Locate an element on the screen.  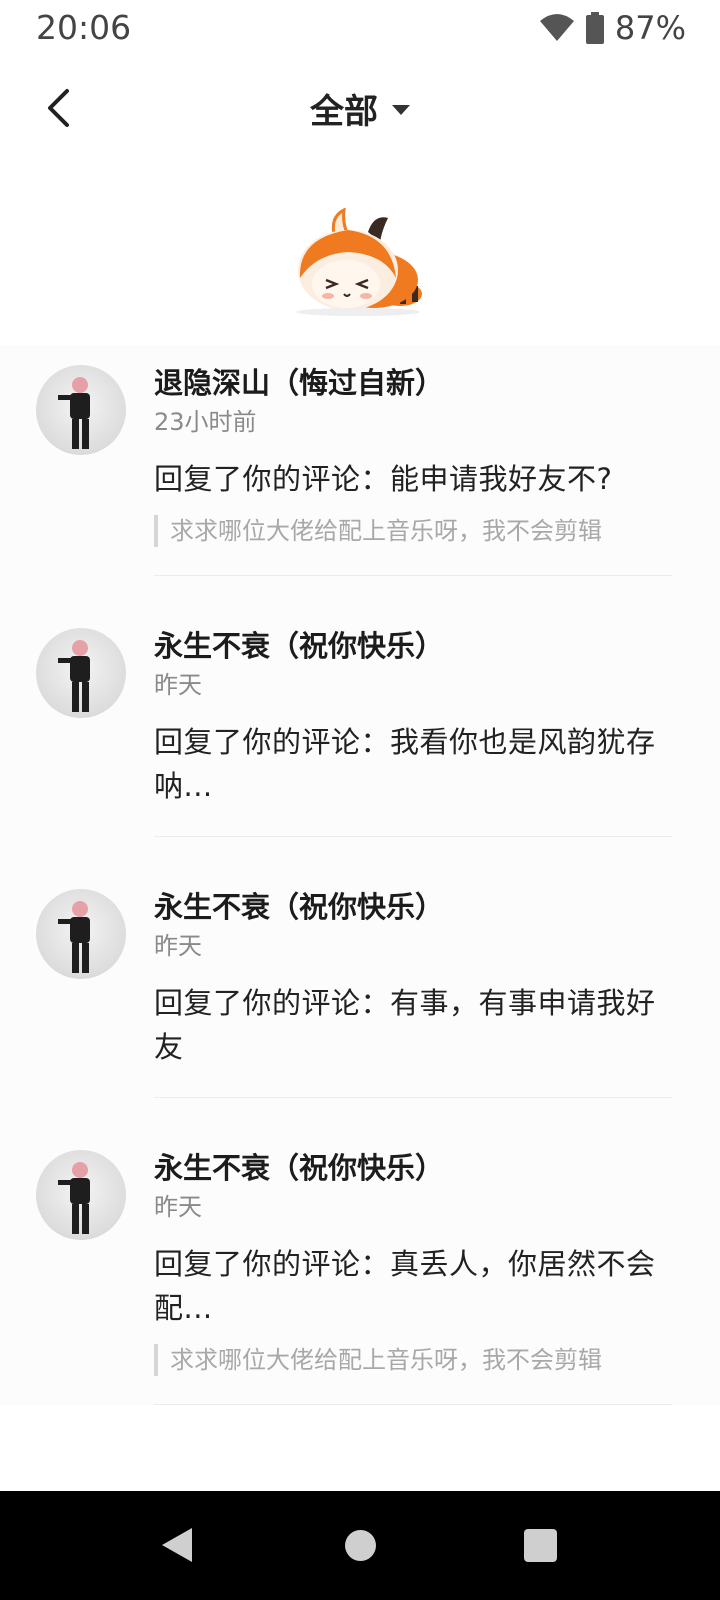
page-title: 全部 is located at coordinates (344, 111).